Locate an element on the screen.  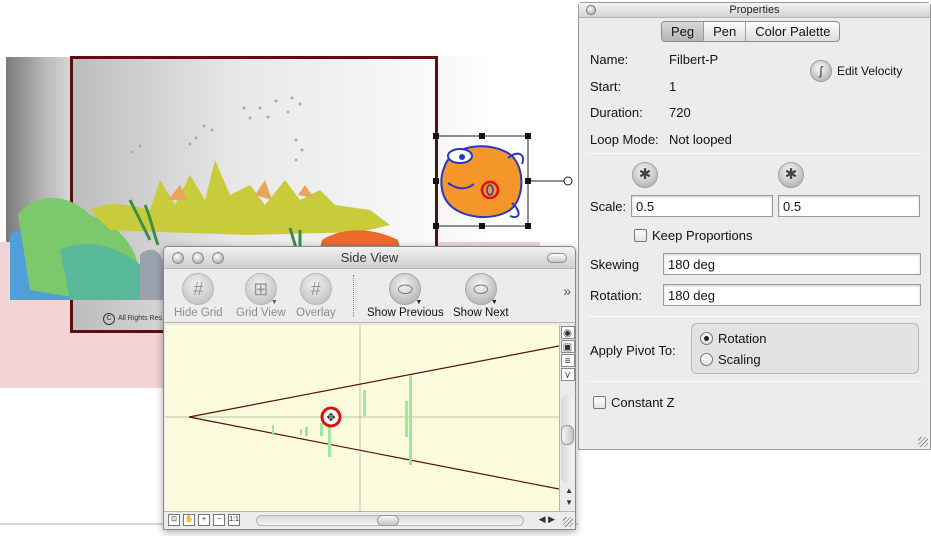
fit-view-icon: ⊡ is located at coordinates (174, 520).